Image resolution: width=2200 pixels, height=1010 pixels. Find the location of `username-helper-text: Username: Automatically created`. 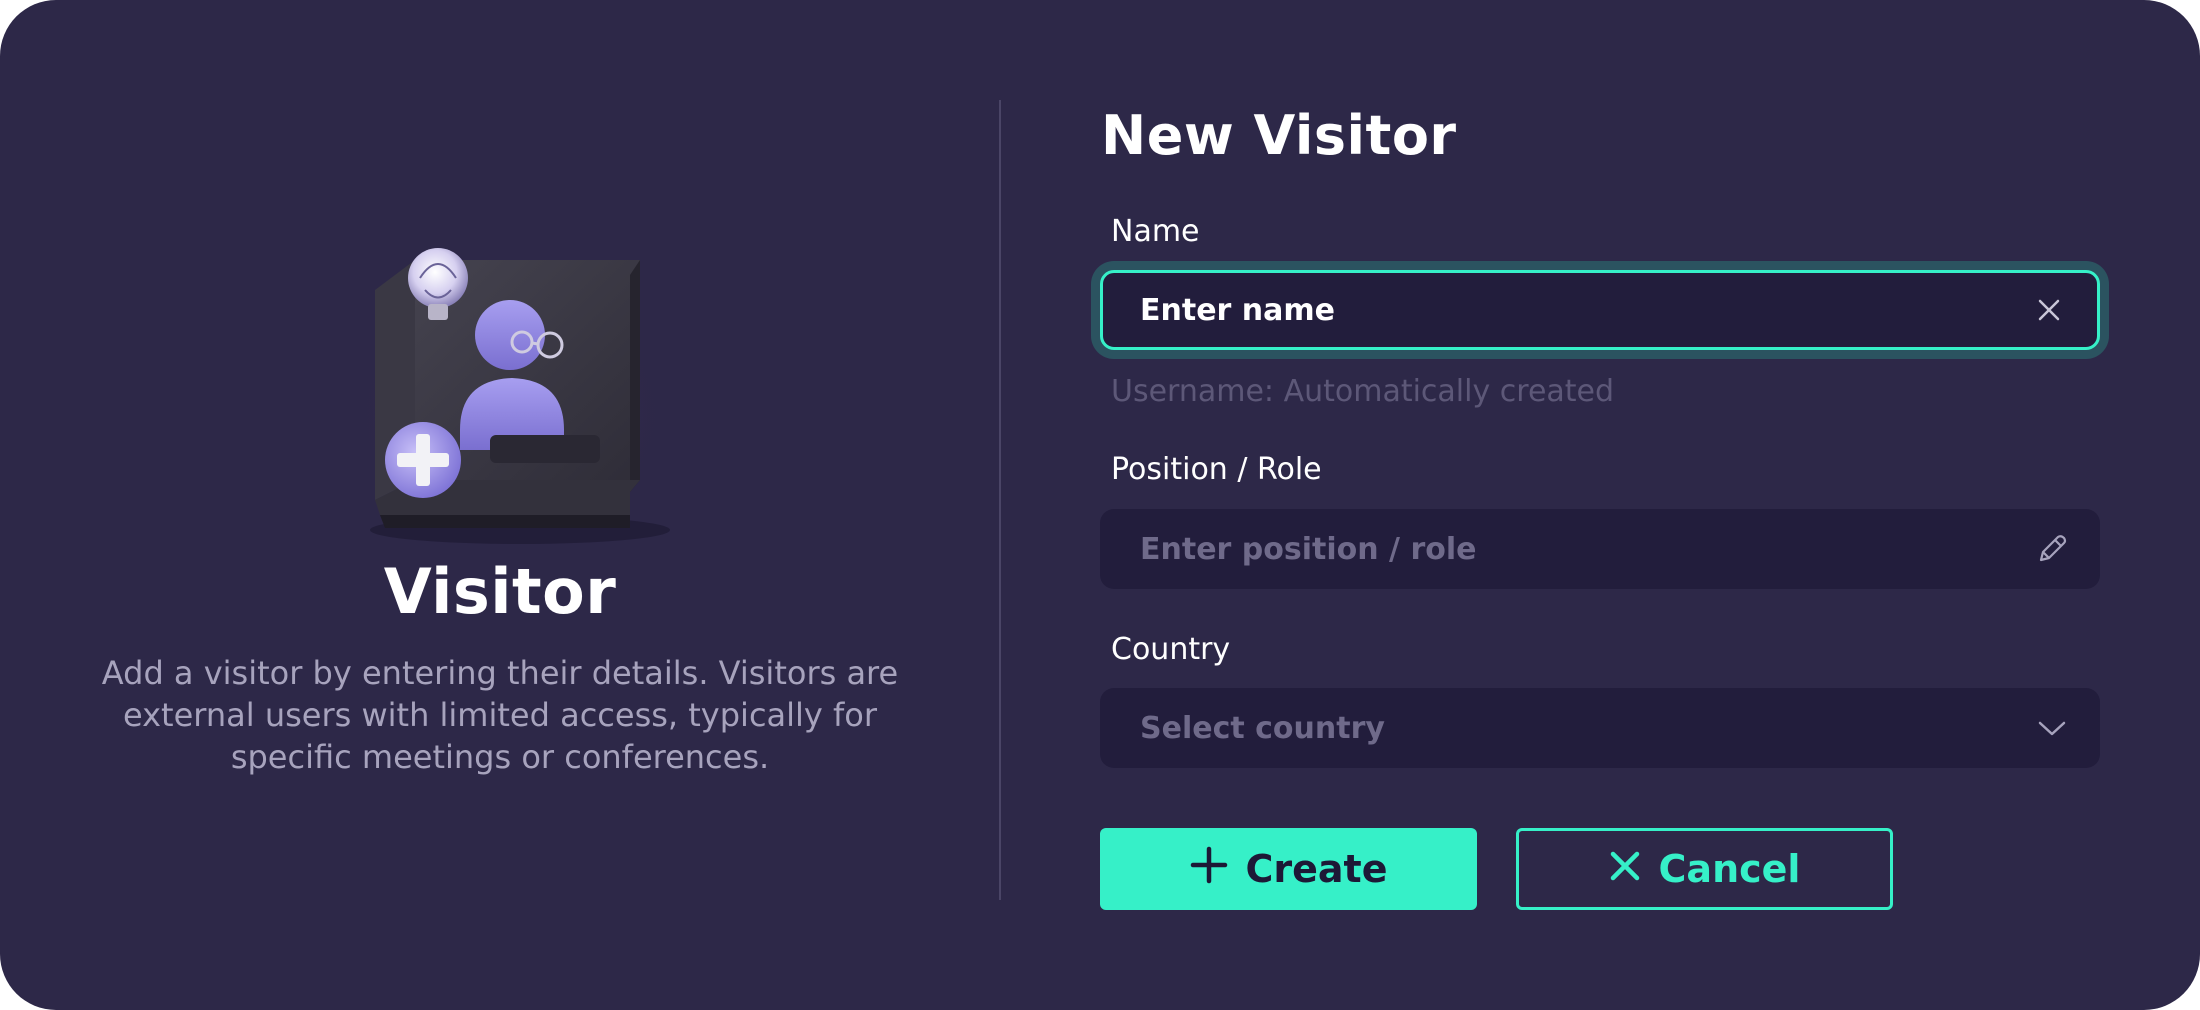

username-helper-text: Username: Automatically created is located at coordinates (1363, 391).